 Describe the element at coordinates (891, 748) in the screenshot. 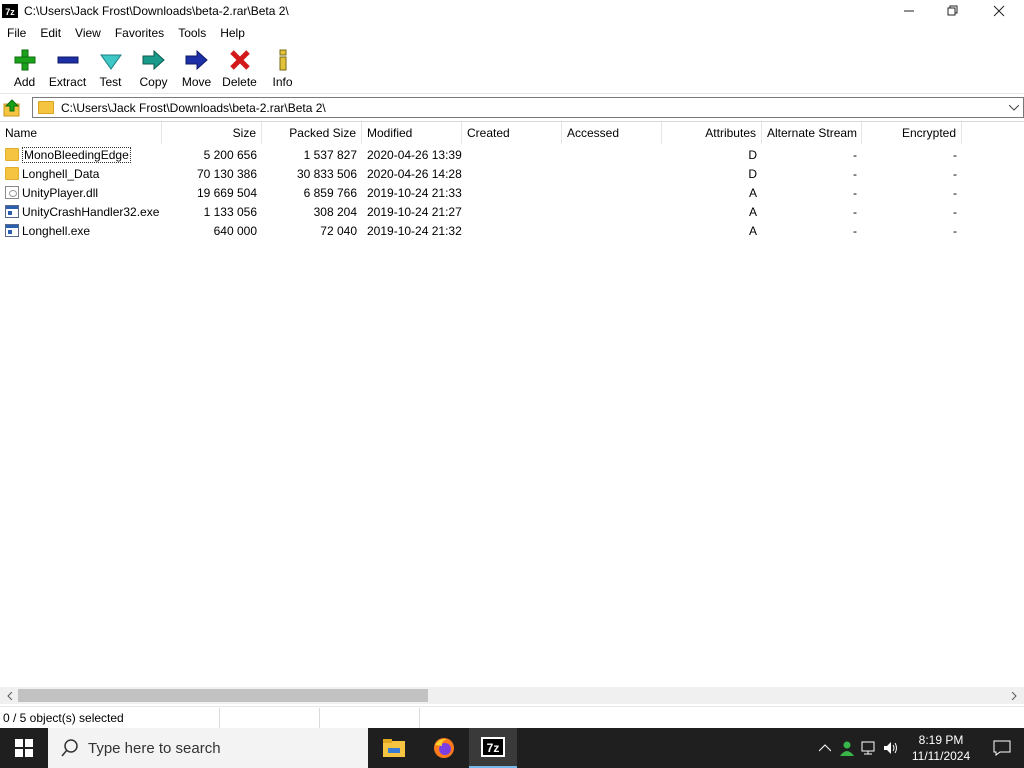

I see `volume-icon` at that location.